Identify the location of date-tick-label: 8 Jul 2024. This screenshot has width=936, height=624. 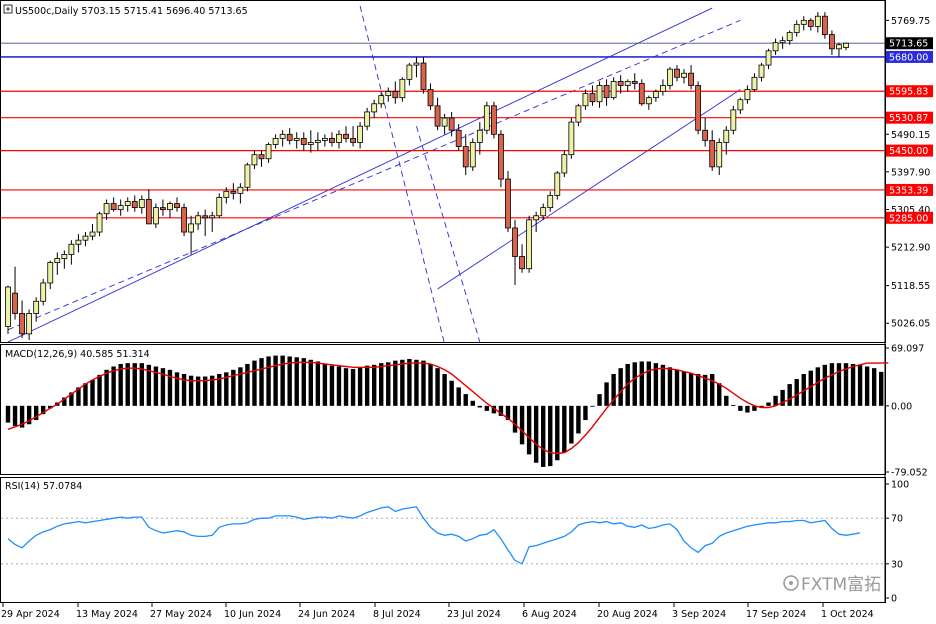
(397, 614).